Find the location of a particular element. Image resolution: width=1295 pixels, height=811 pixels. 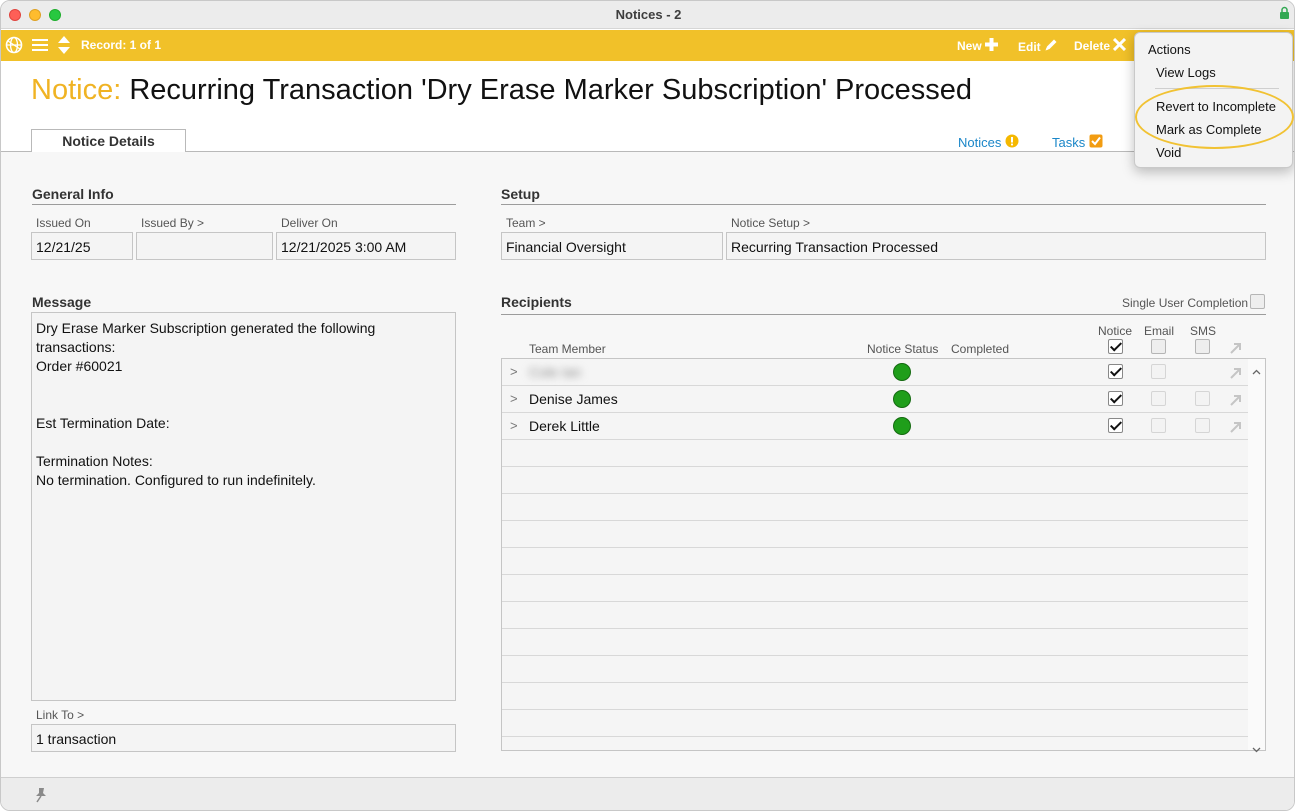

globe-icon is located at coordinates (14, 47).